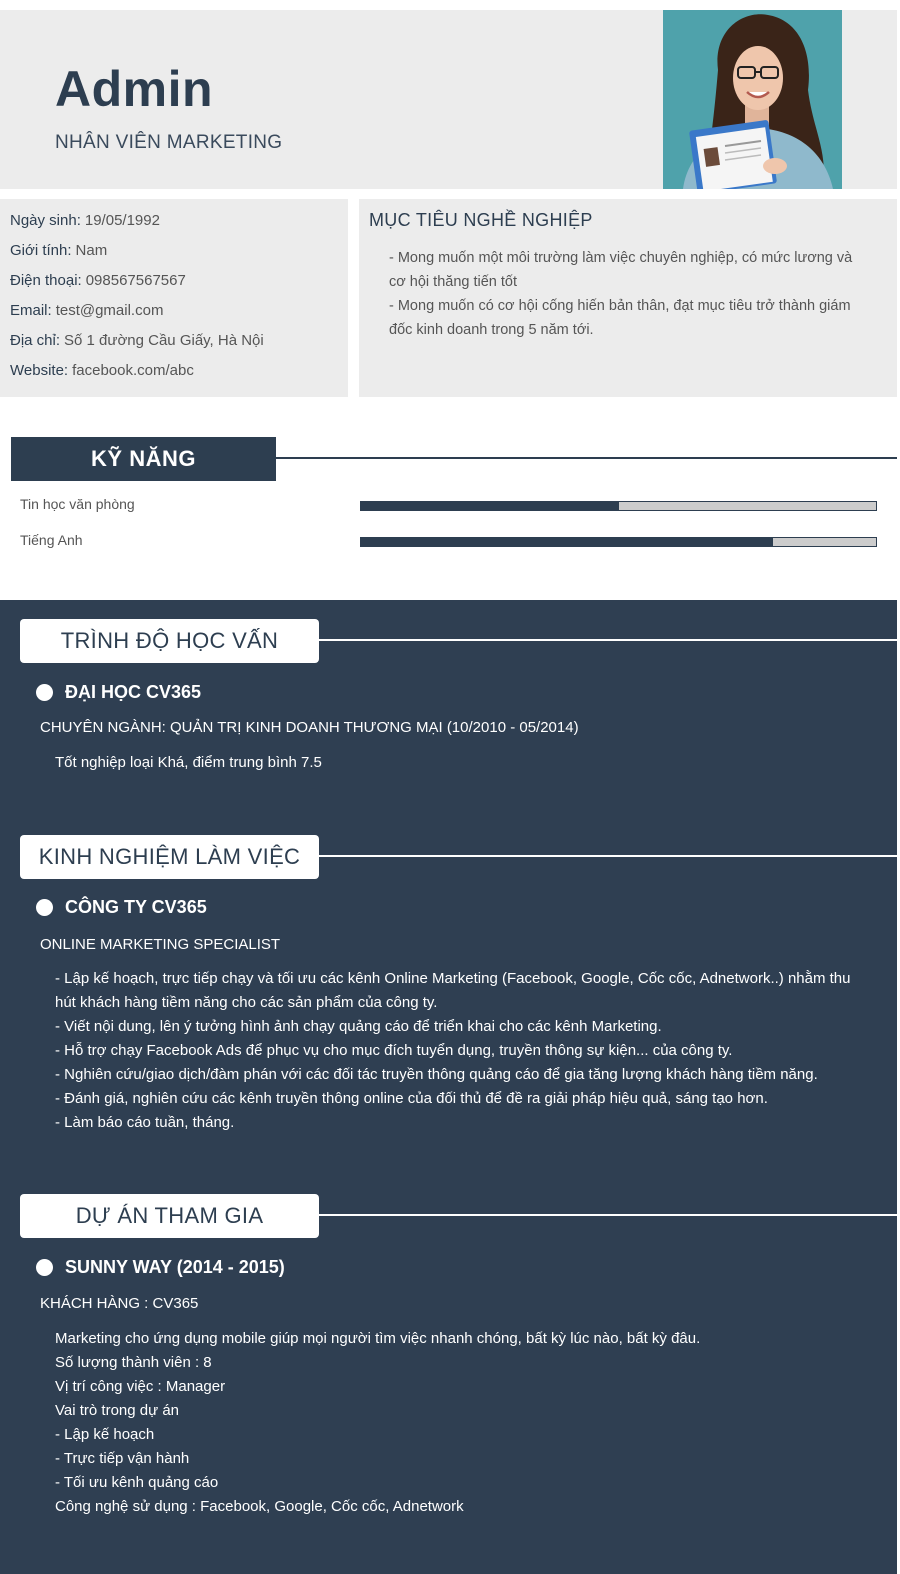  Describe the element at coordinates (77, 504) in the screenshot. I see `skill-name: Tin học văn phòng` at that location.